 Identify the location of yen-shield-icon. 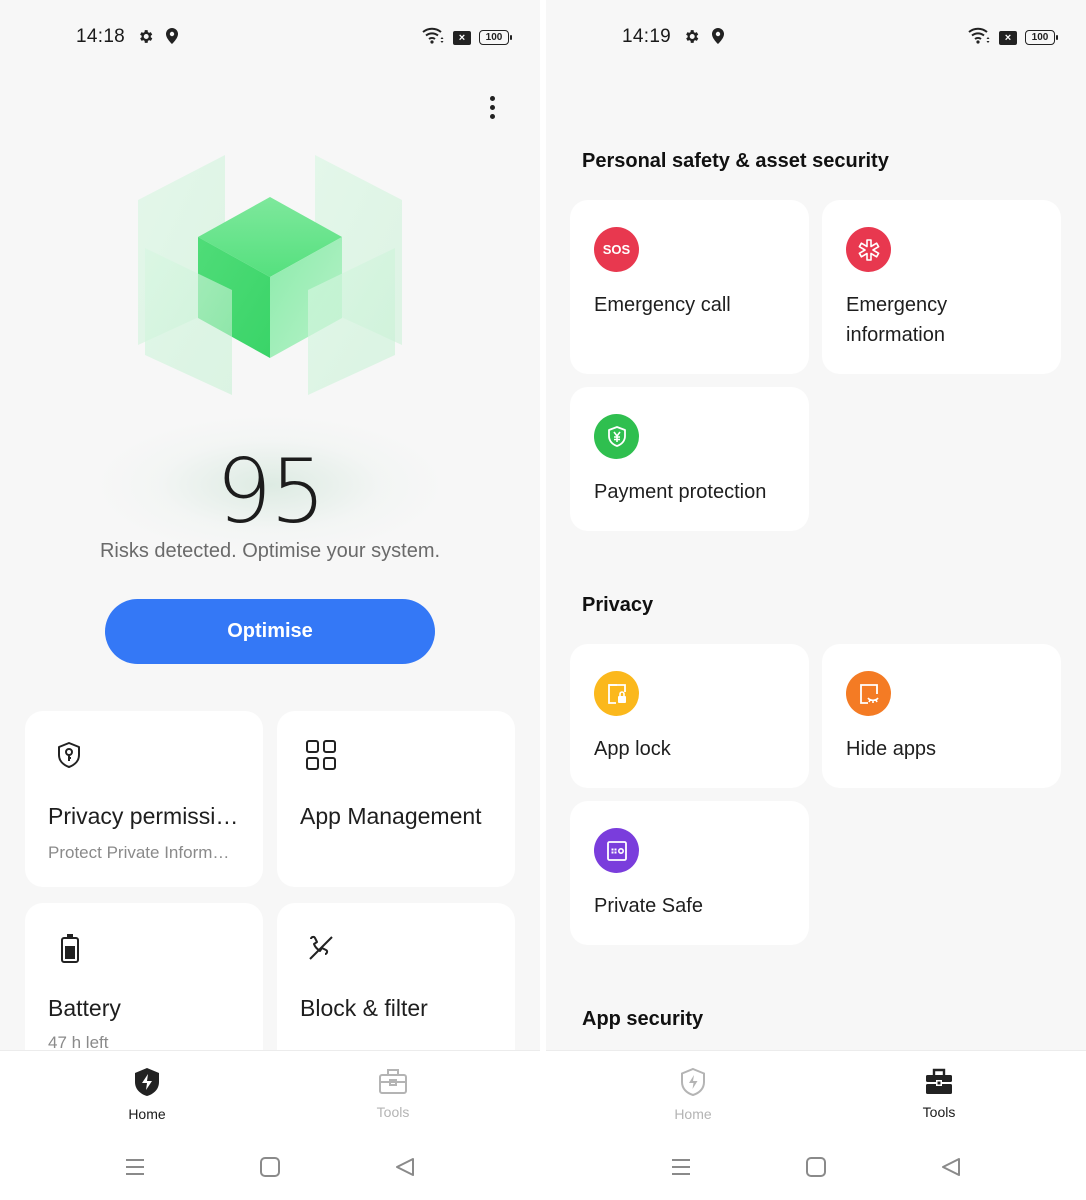
(616, 436).